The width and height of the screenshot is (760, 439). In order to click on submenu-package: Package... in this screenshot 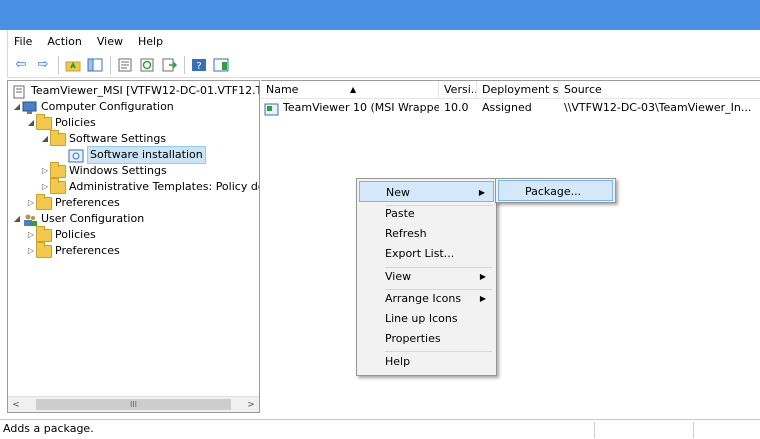, I will do `click(555, 190)`.